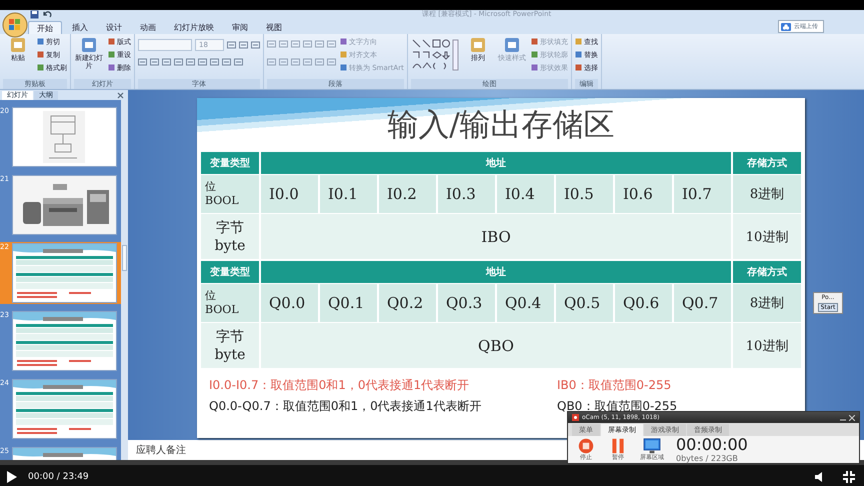  I want to click on table-cell: I0.5, so click(584, 194).